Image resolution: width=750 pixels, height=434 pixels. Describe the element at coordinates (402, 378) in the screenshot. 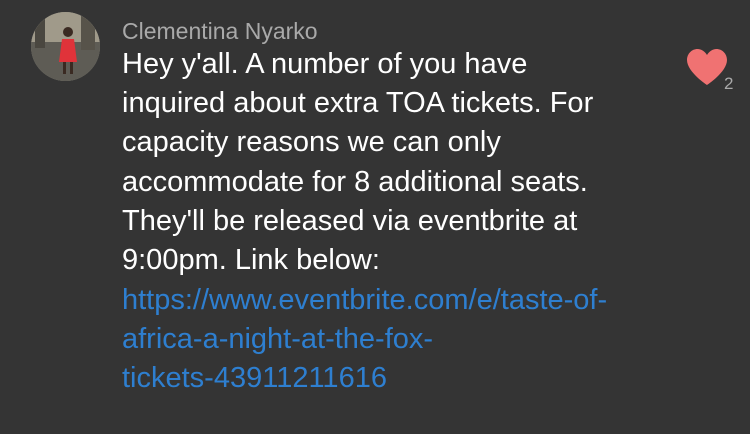

I see `link-line: tickets-43911211616` at that location.